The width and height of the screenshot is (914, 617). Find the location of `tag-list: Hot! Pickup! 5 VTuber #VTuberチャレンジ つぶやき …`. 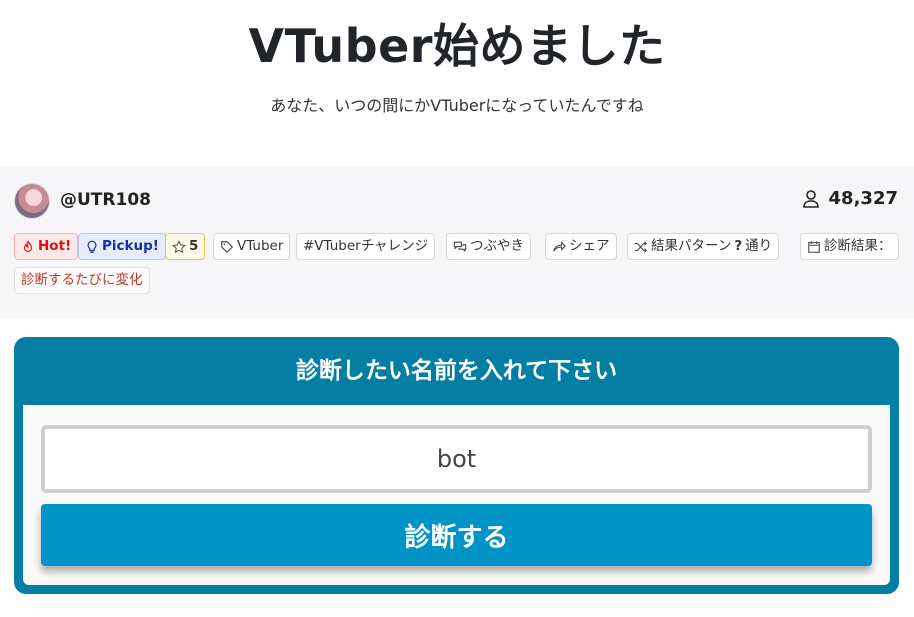

tag-list: Hot! Pickup! 5 VTuber #VTuberチャレンジ つぶやき … is located at coordinates (464, 268).